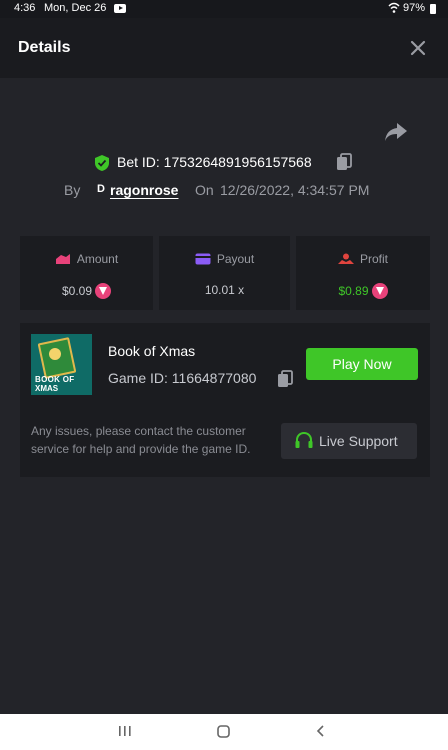 The width and height of the screenshot is (448, 750). Describe the element at coordinates (414, 8) in the screenshot. I see `battery-level: 97%` at that location.